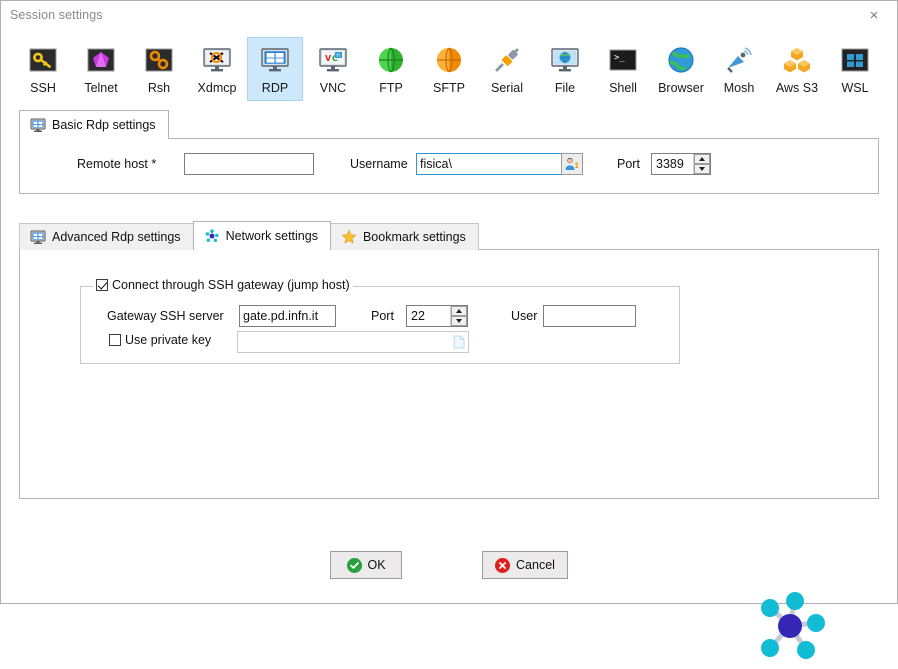 This screenshot has height=669, width=898. Describe the element at coordinates (338, 55) in the screenshot. I see `svg-text: n` at that location.